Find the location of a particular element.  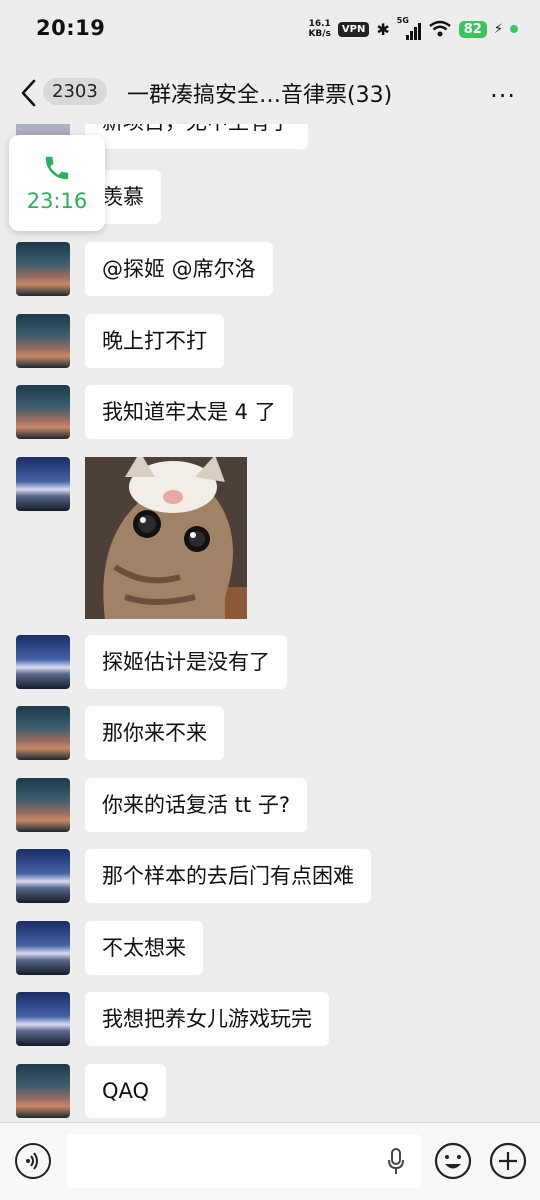

back-chevron-icon is located at coordinates (29, 93).